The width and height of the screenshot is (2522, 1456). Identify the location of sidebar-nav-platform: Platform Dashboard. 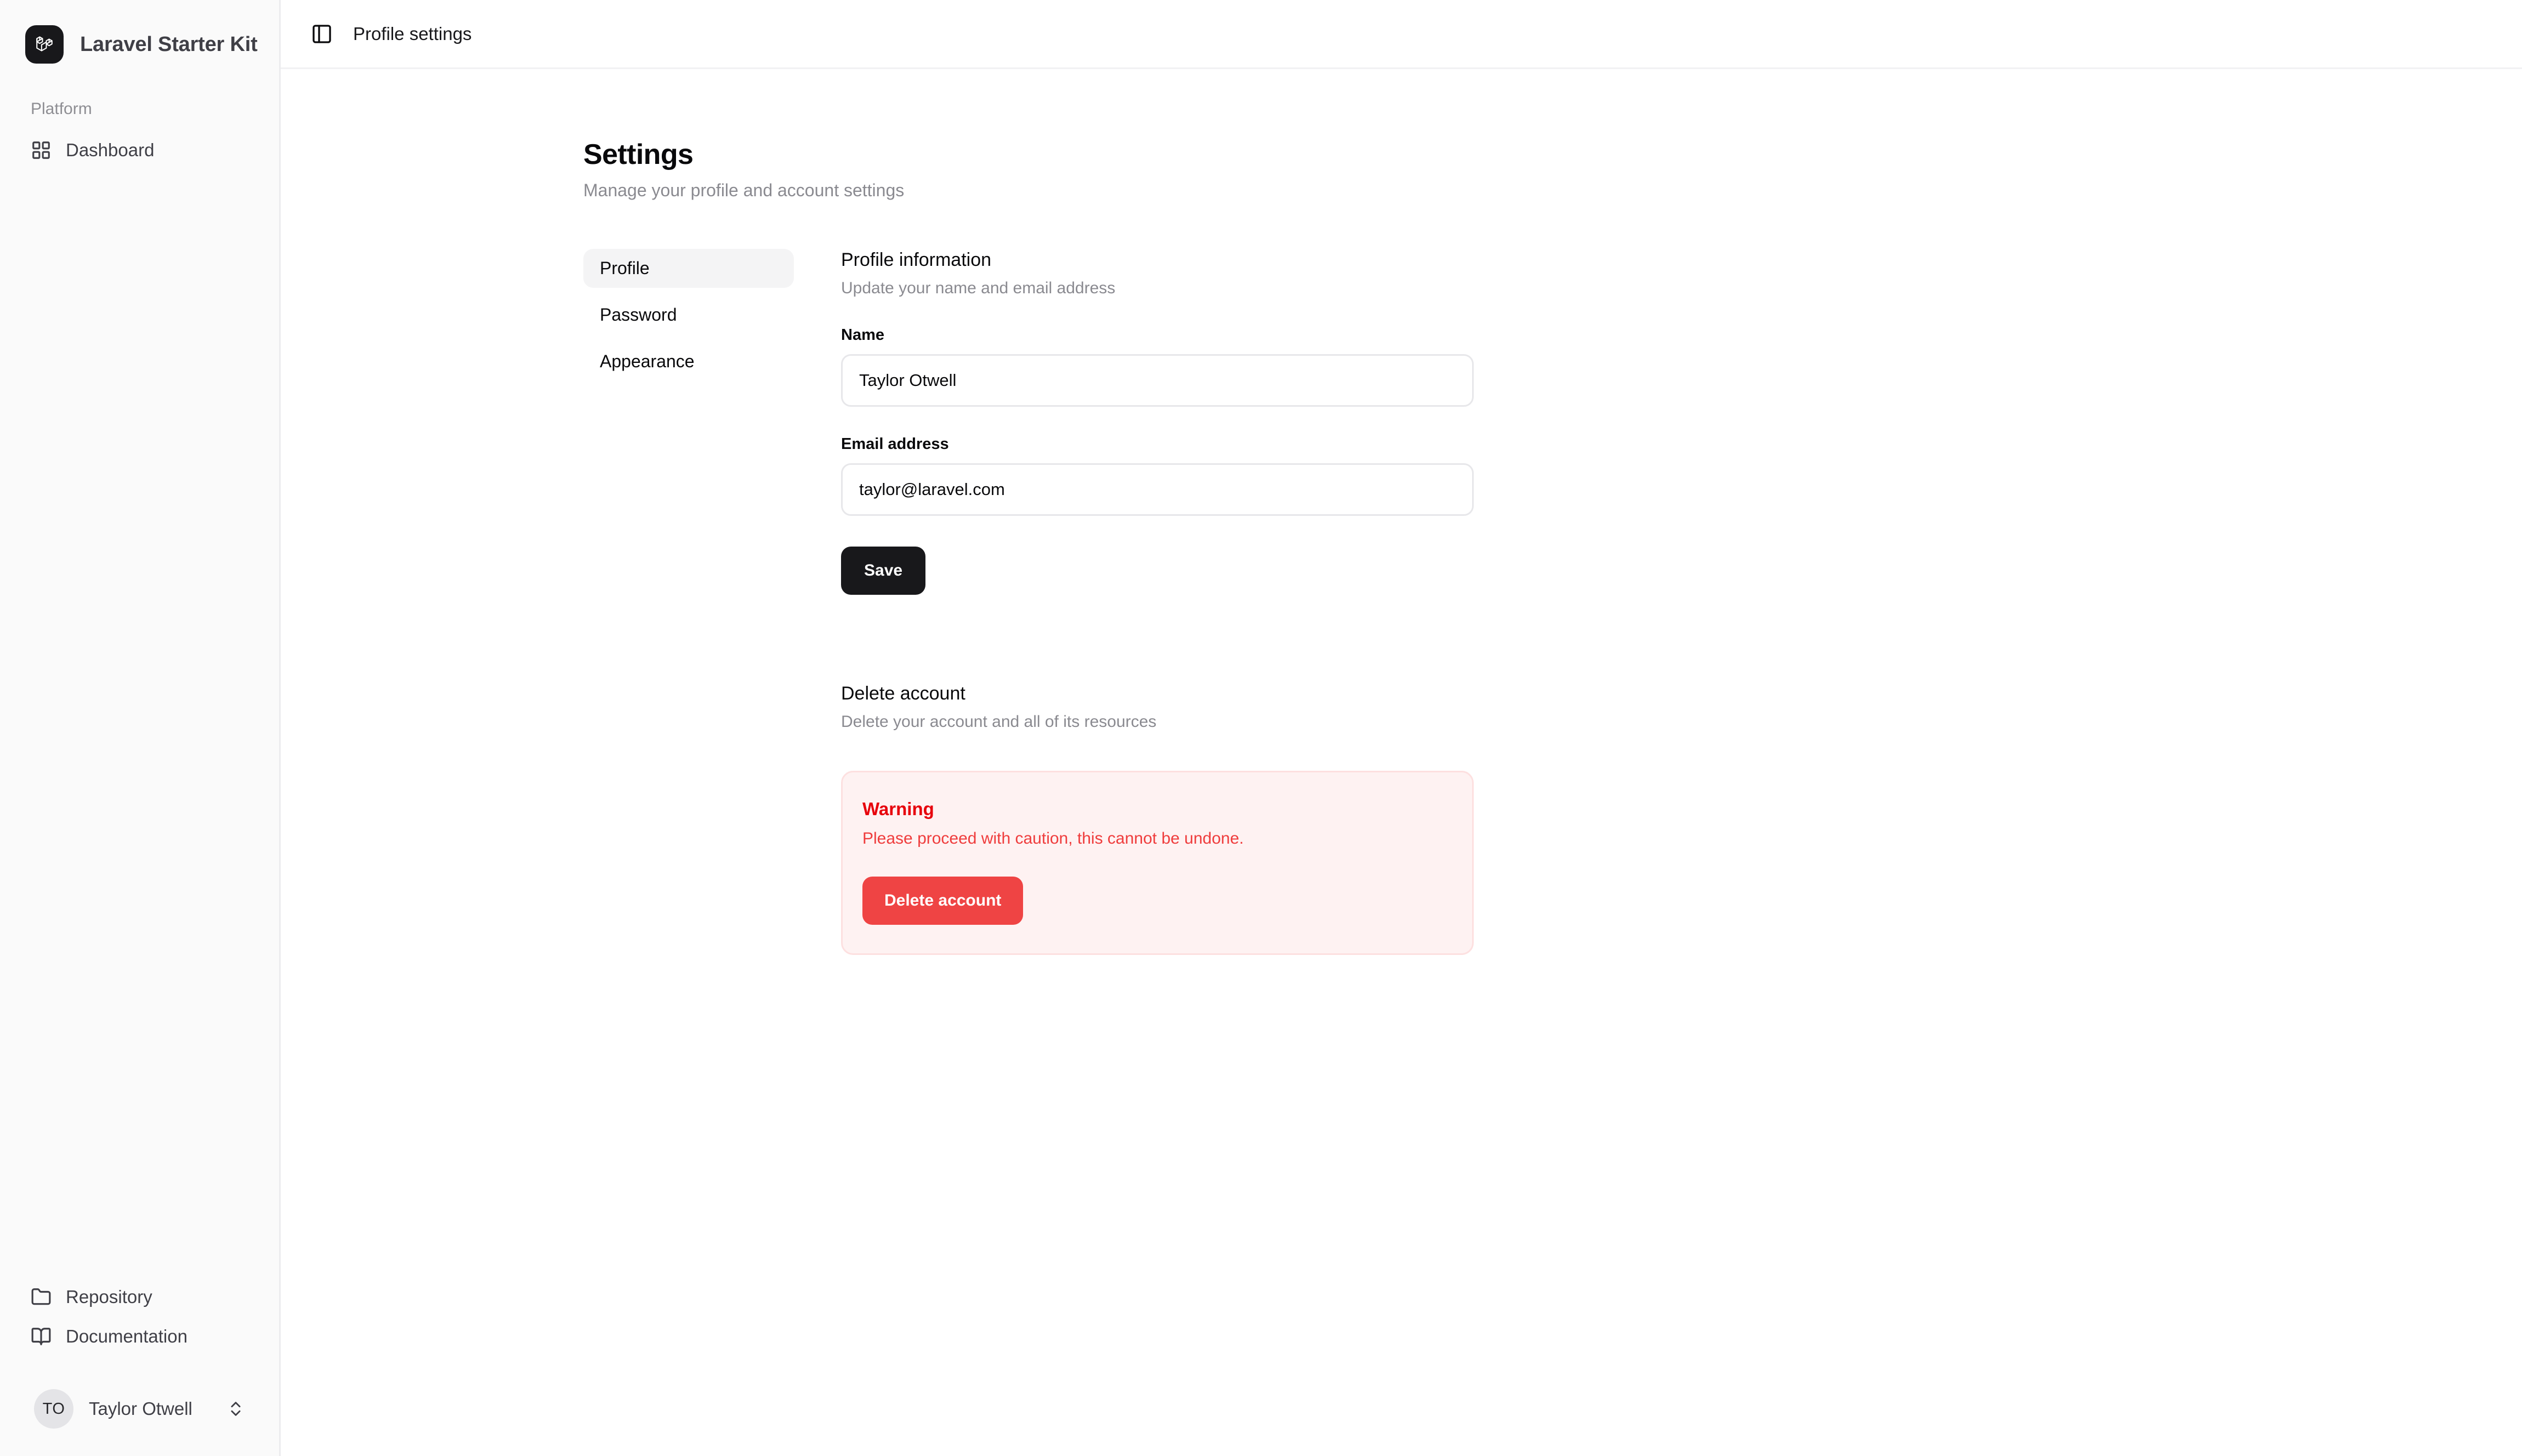
(139, 135).